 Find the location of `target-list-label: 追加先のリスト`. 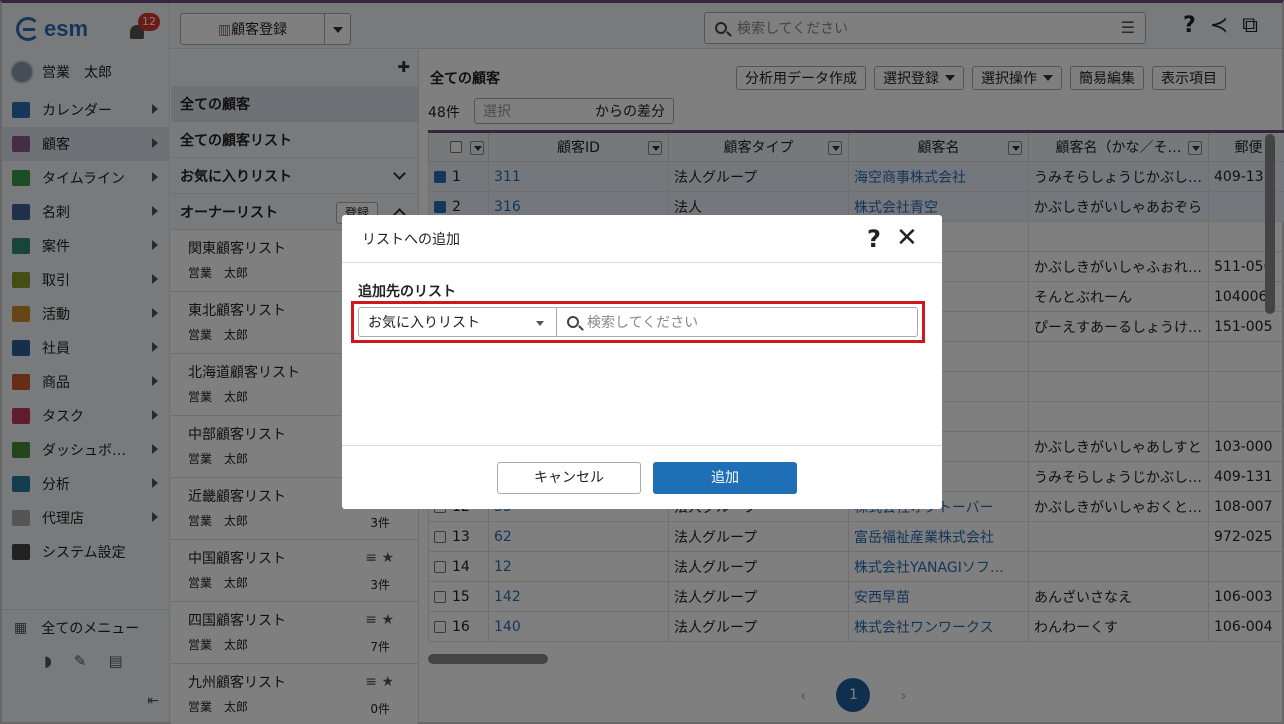

target-list-label: 追加先のリスト is located at coordinates (407, 292).